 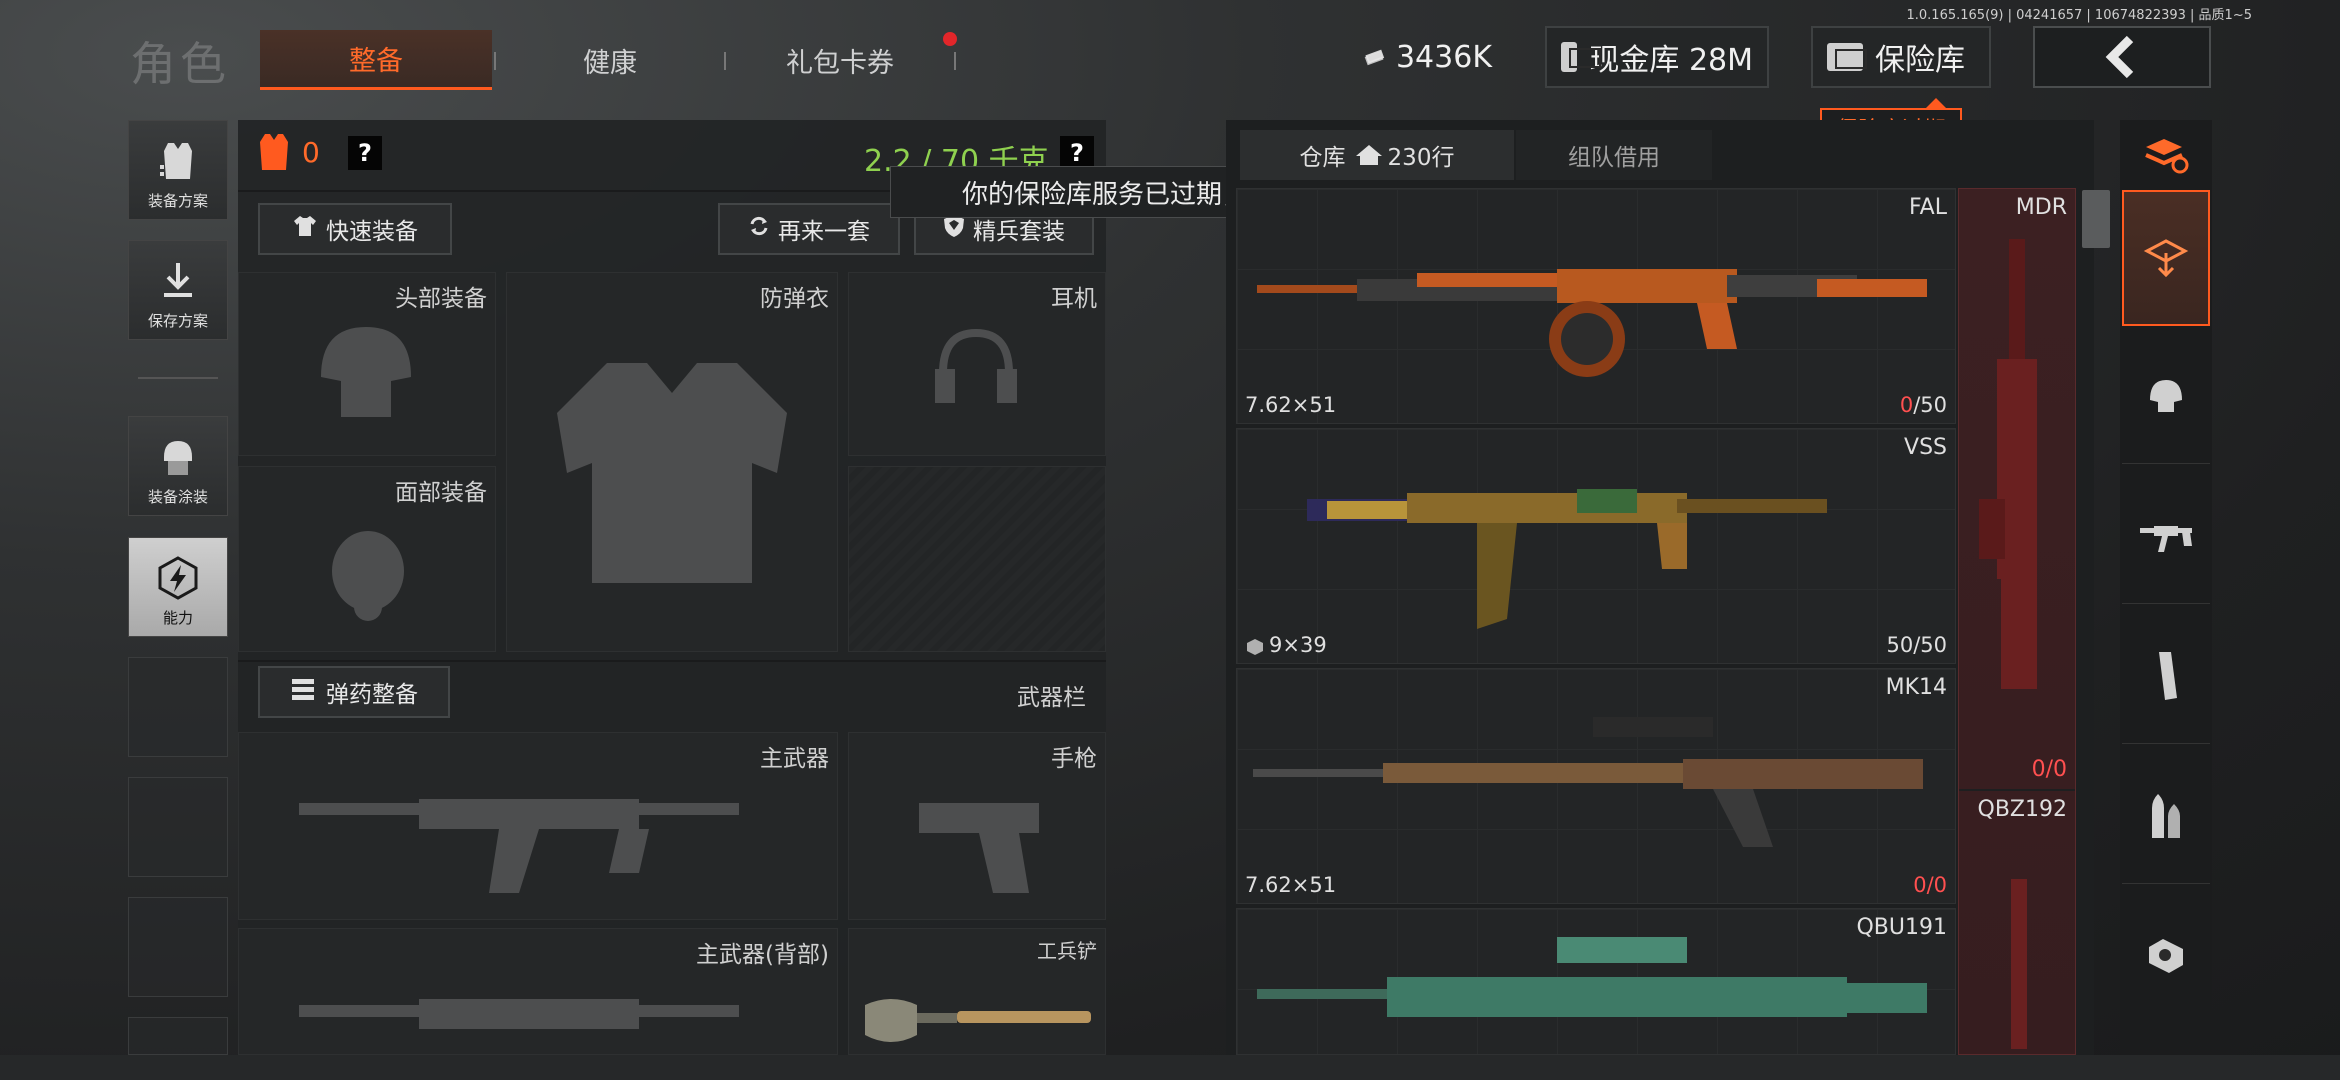 What do you see at coordinates (794, 299) in the screenshot?
I see `armor-slot-label: 防弹衣` at bounding box center [794, 299].